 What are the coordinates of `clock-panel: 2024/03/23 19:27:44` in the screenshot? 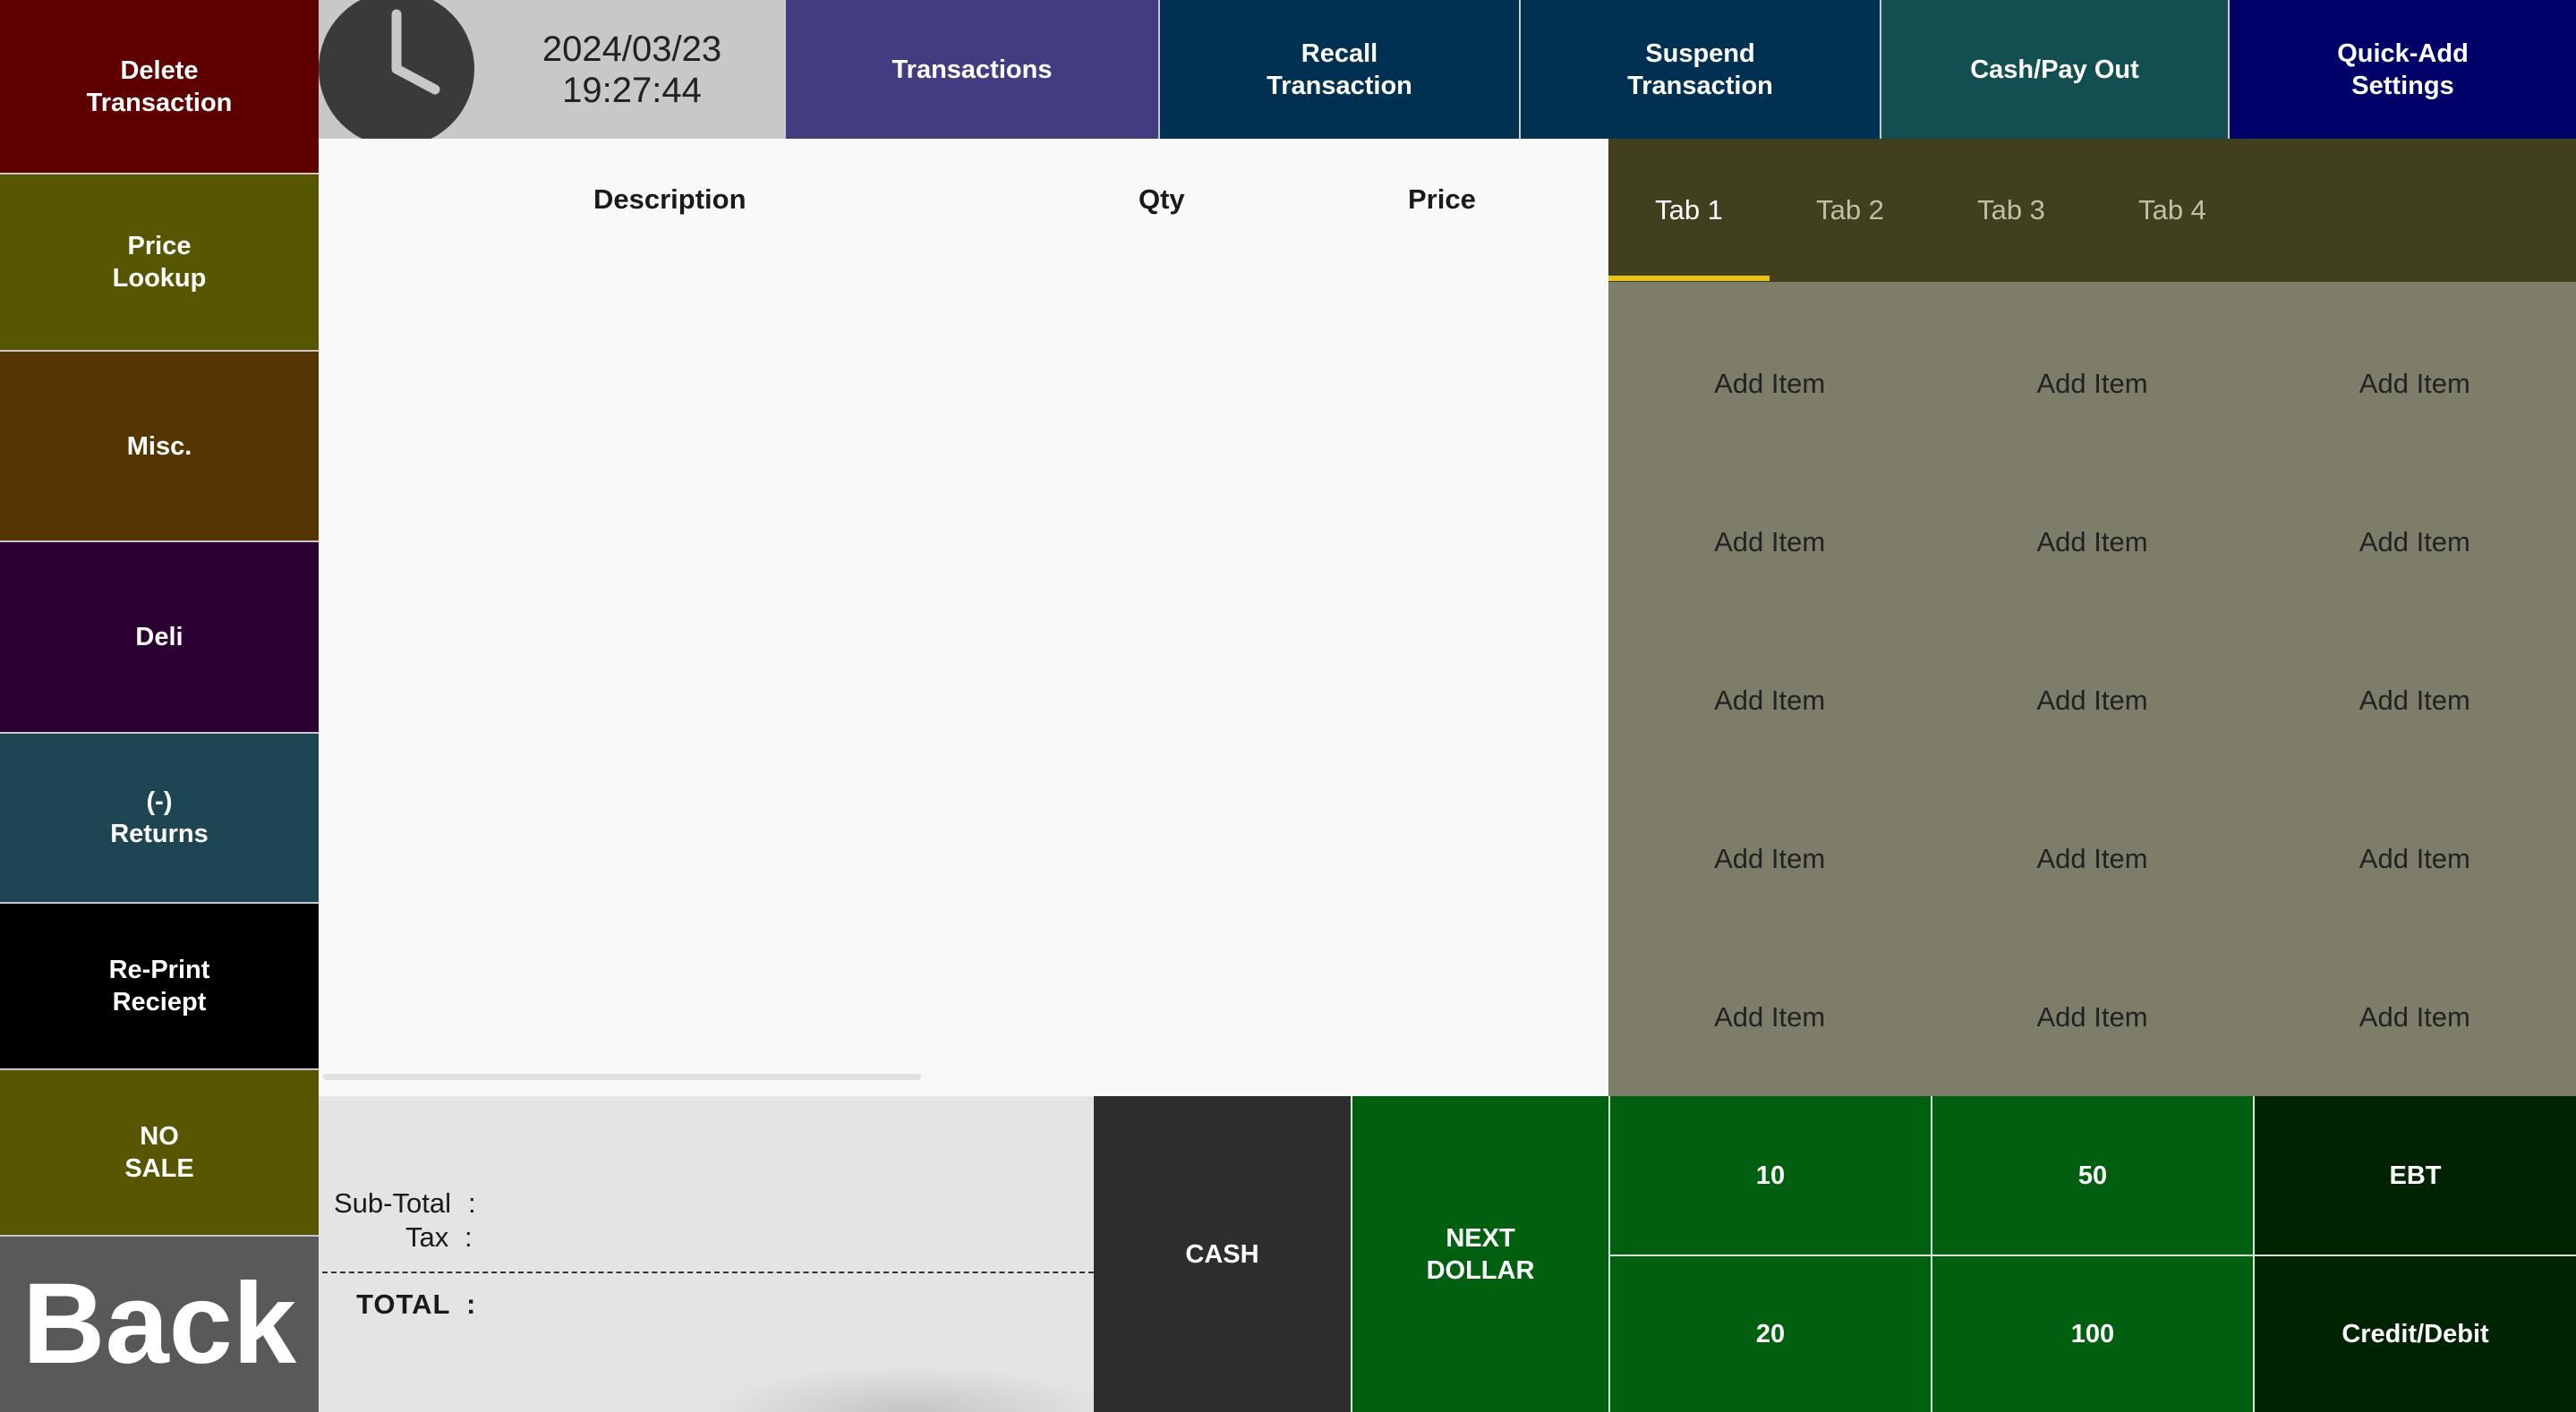 It's located at (552, 74).